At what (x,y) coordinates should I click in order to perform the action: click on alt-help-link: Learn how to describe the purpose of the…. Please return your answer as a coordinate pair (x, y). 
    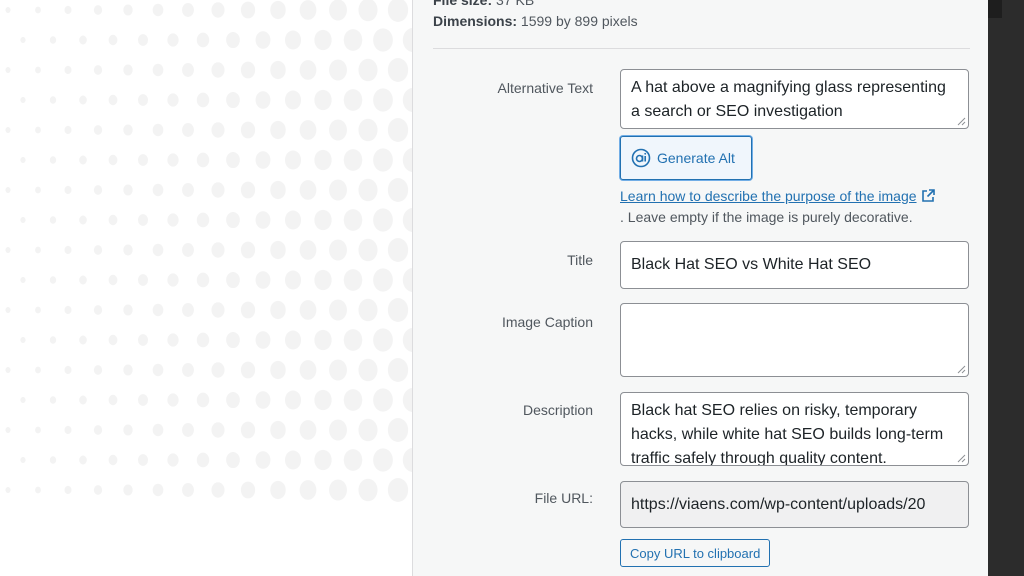
    Looking at the image, I should click on (777, 196).